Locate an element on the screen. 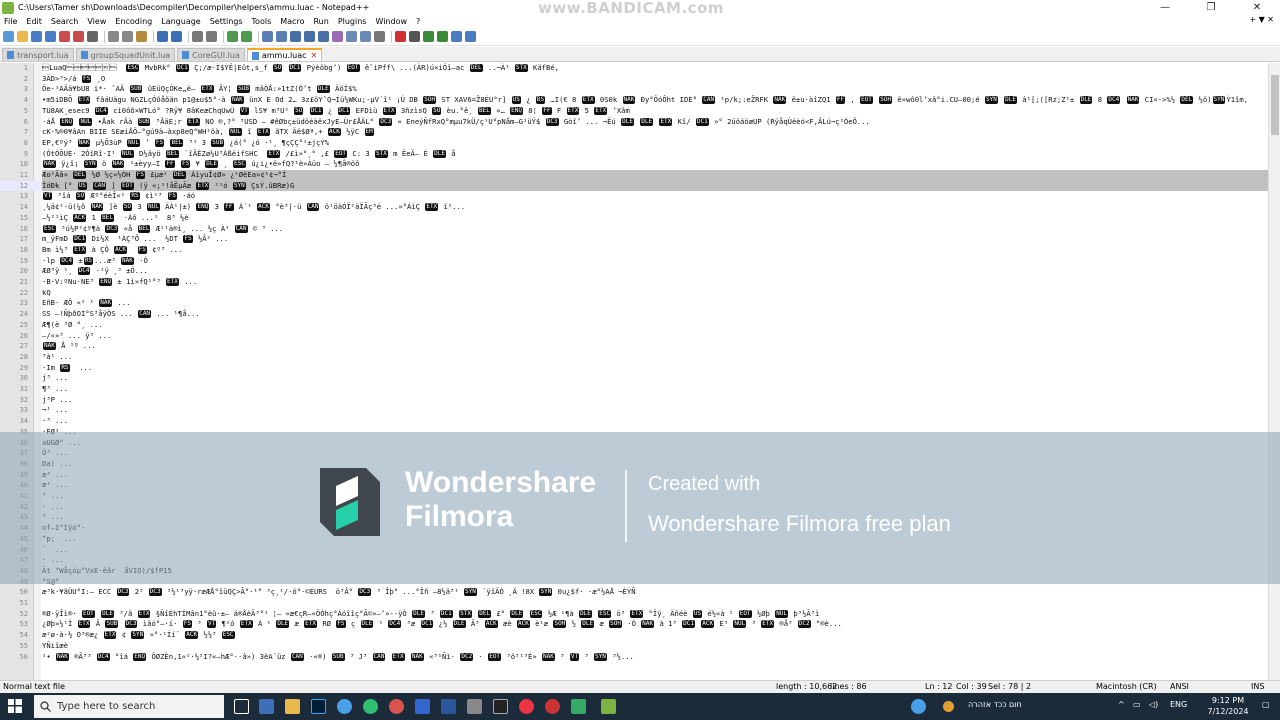 The height and width of the screenshot is (720, 1280). sync-vertical-icon is located at coordinates (267, 36).